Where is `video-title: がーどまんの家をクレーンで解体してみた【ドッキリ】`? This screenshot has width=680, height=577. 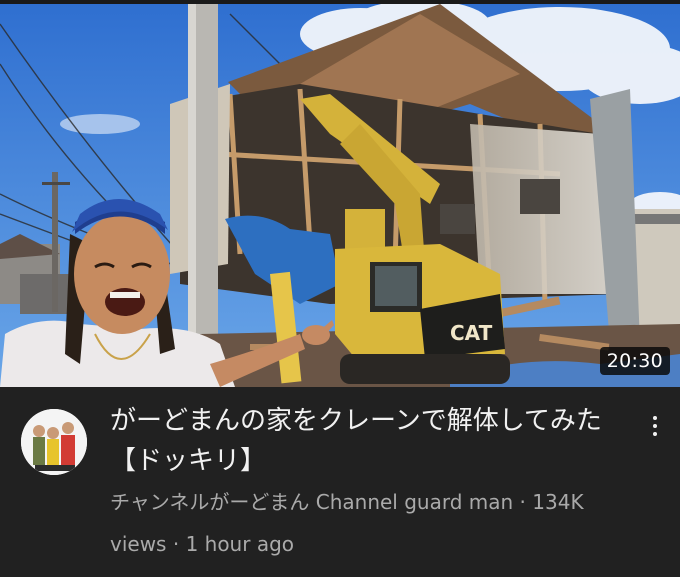
video-title: がーどまんの家をクレーンで解体してみた【ドッキリ】 is located at coordinates (365, 441).